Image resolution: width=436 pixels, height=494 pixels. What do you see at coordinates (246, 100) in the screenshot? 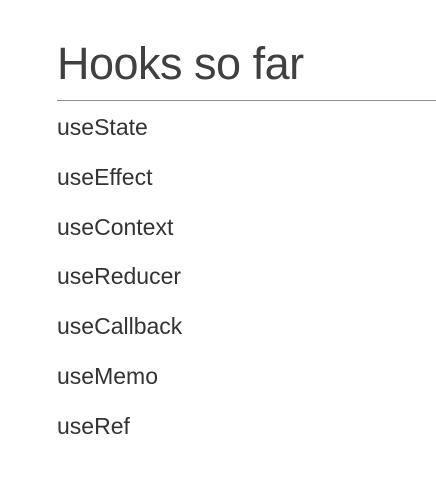
I see `title-divider` at bounding box center [246, 100].